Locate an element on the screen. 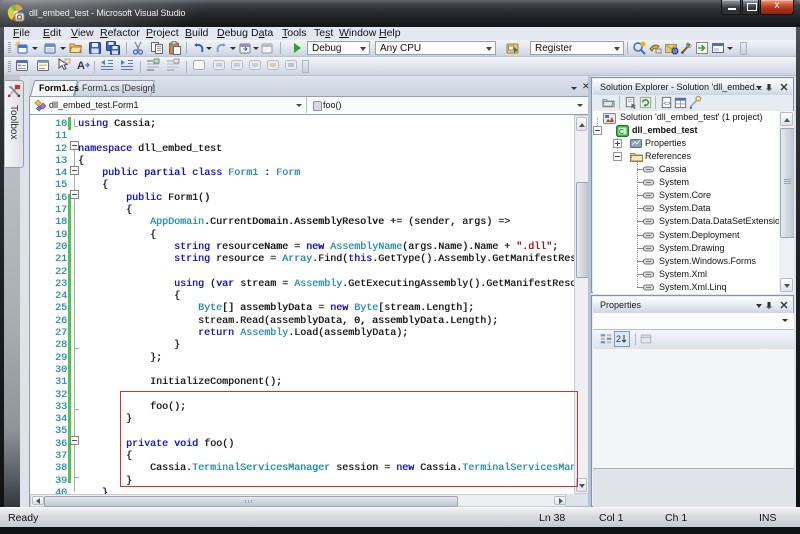 Image resolution: width=800 pixels, height=534 pixels. svg-text: A is located at coordinates (81, 66).